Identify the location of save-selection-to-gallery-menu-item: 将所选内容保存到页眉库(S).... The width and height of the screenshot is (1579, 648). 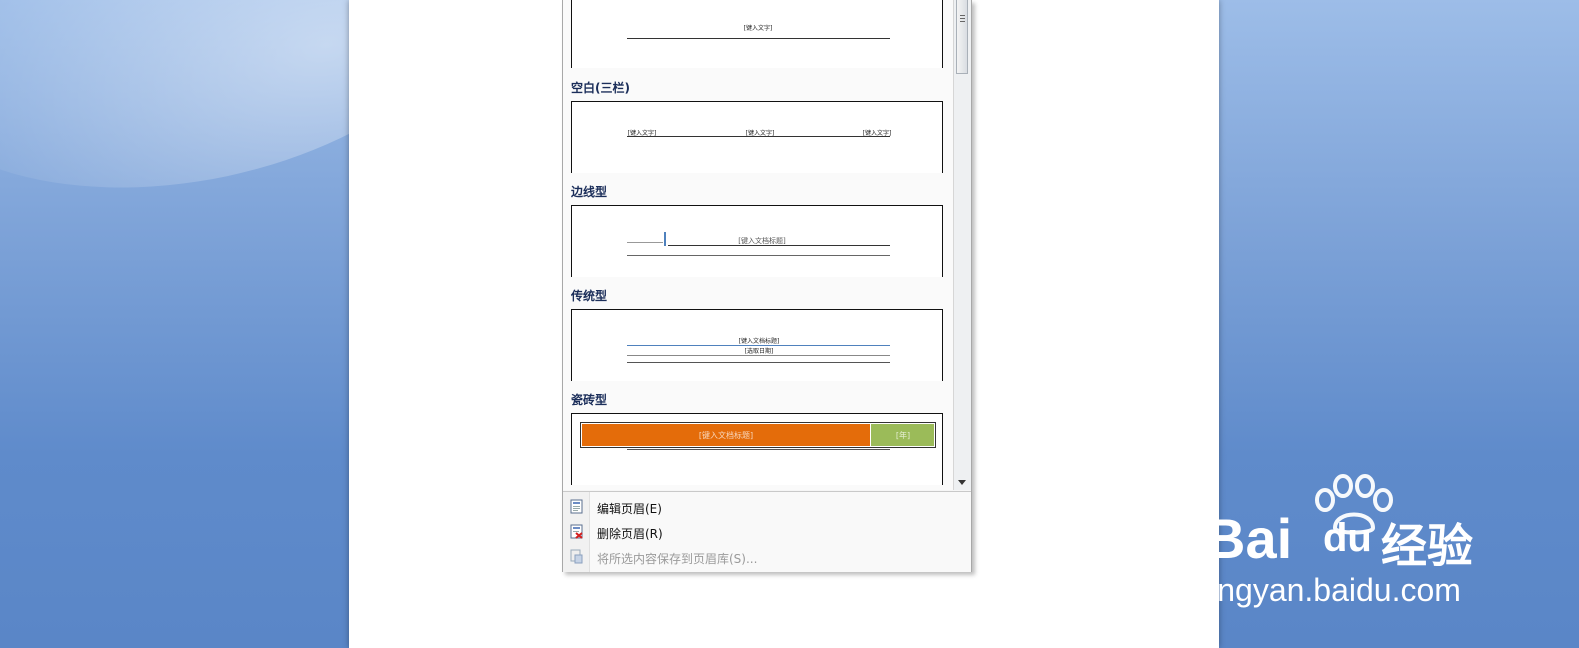
(767, 557).